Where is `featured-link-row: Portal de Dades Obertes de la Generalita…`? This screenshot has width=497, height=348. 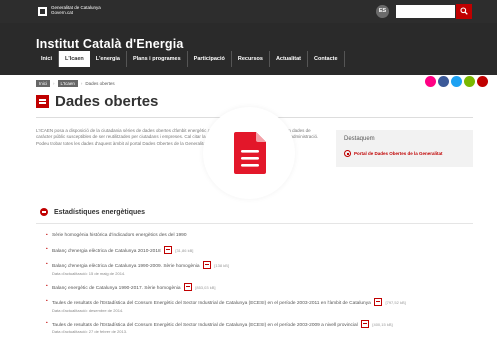 featured-link-row: Portal de Dades Obertes de la Generalita… is located at coordinates (393, 153).